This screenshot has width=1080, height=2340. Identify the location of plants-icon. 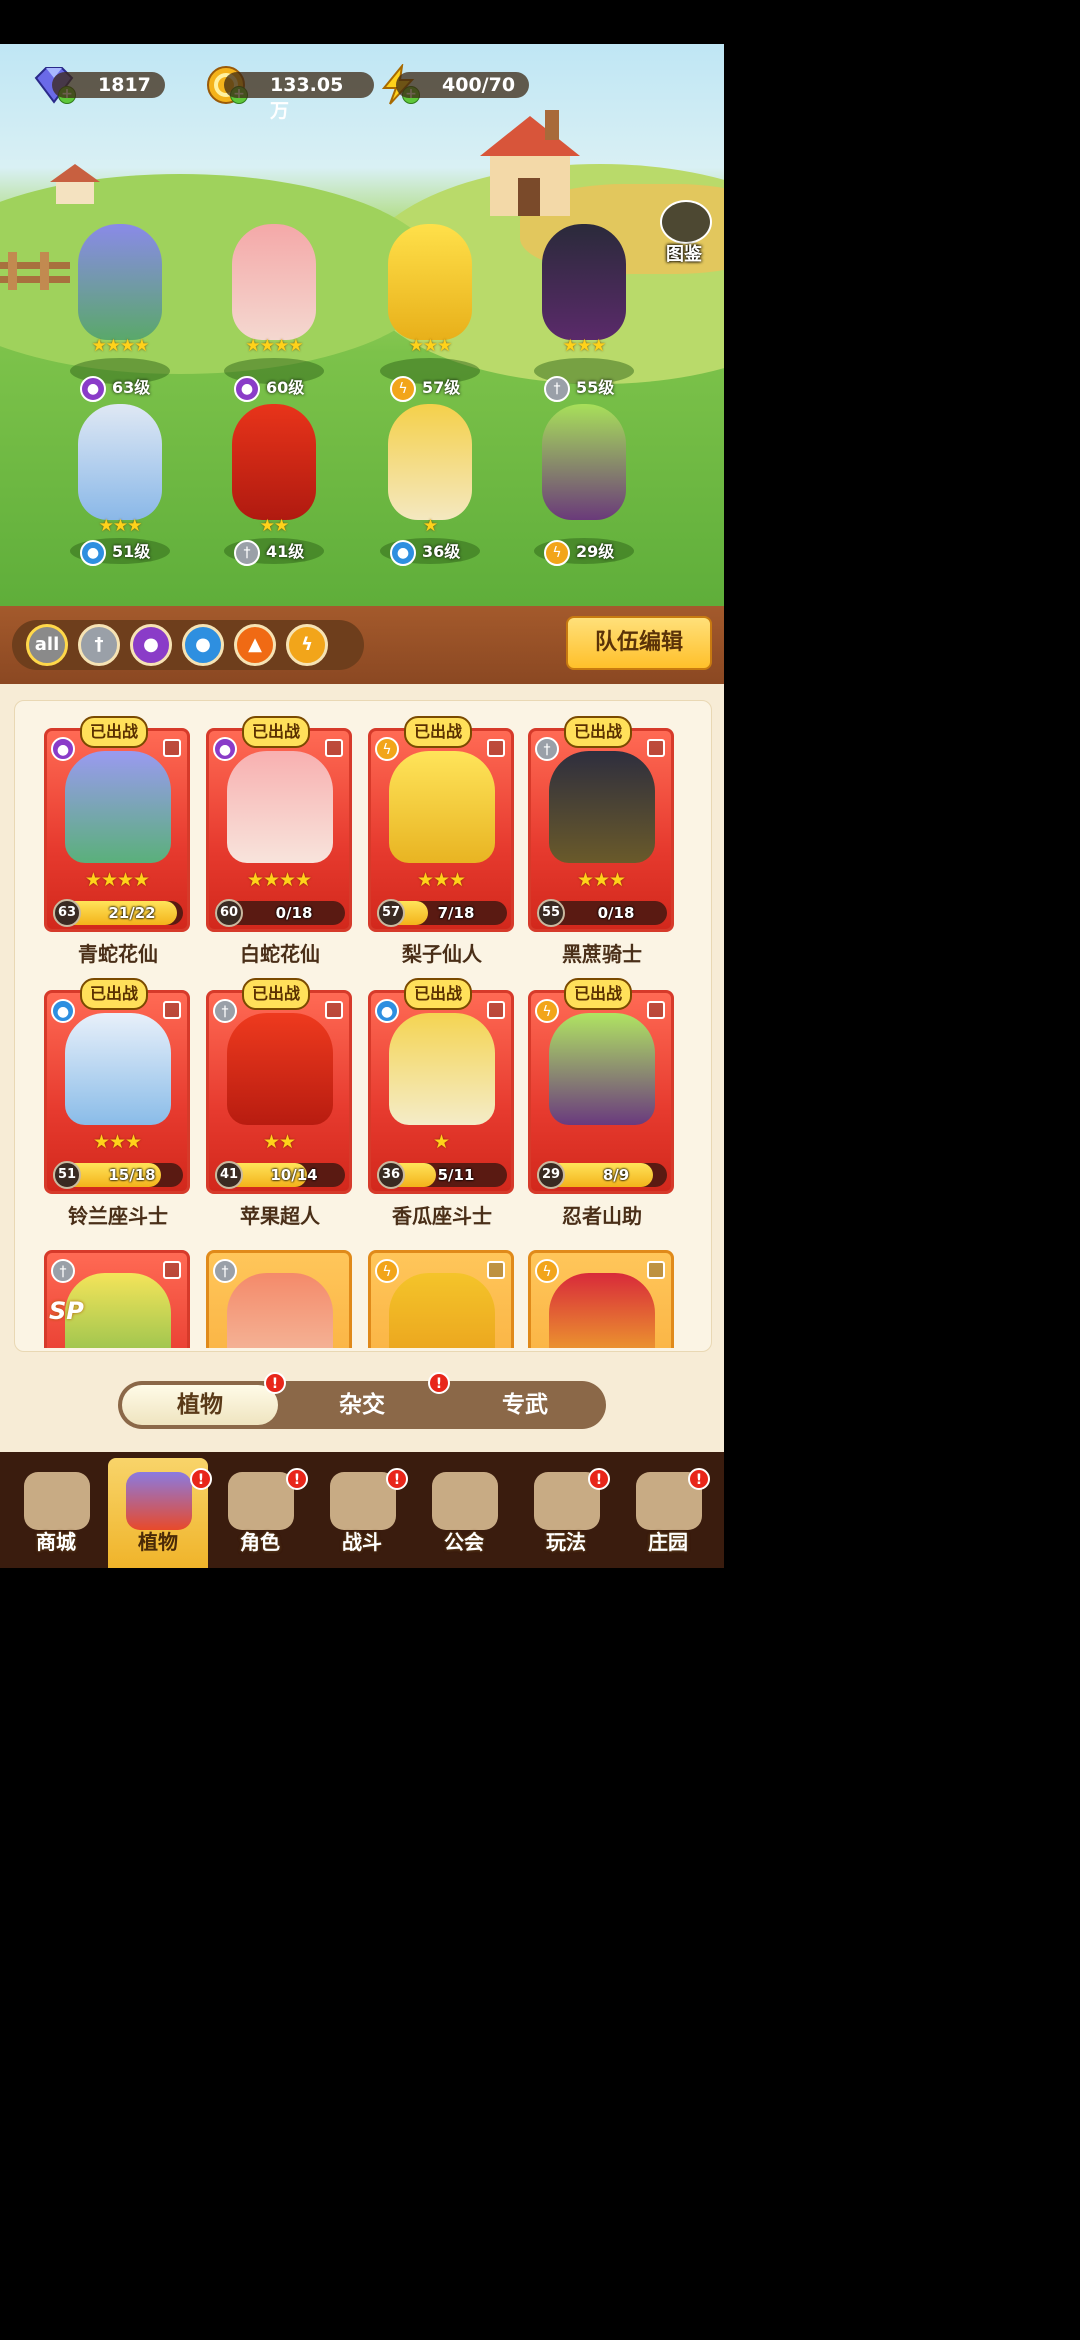
(159, 1501).